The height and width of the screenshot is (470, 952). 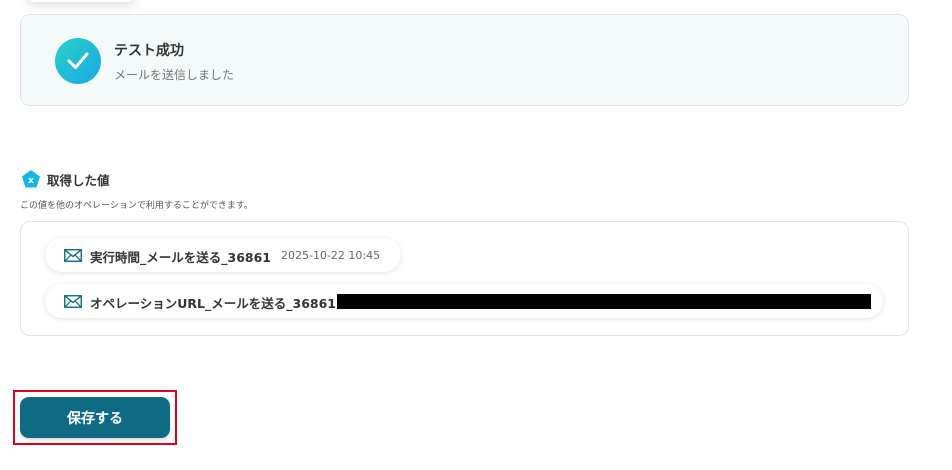 I want to click on retrieved-values-title: 取得した値, so click(x=78, y=180).